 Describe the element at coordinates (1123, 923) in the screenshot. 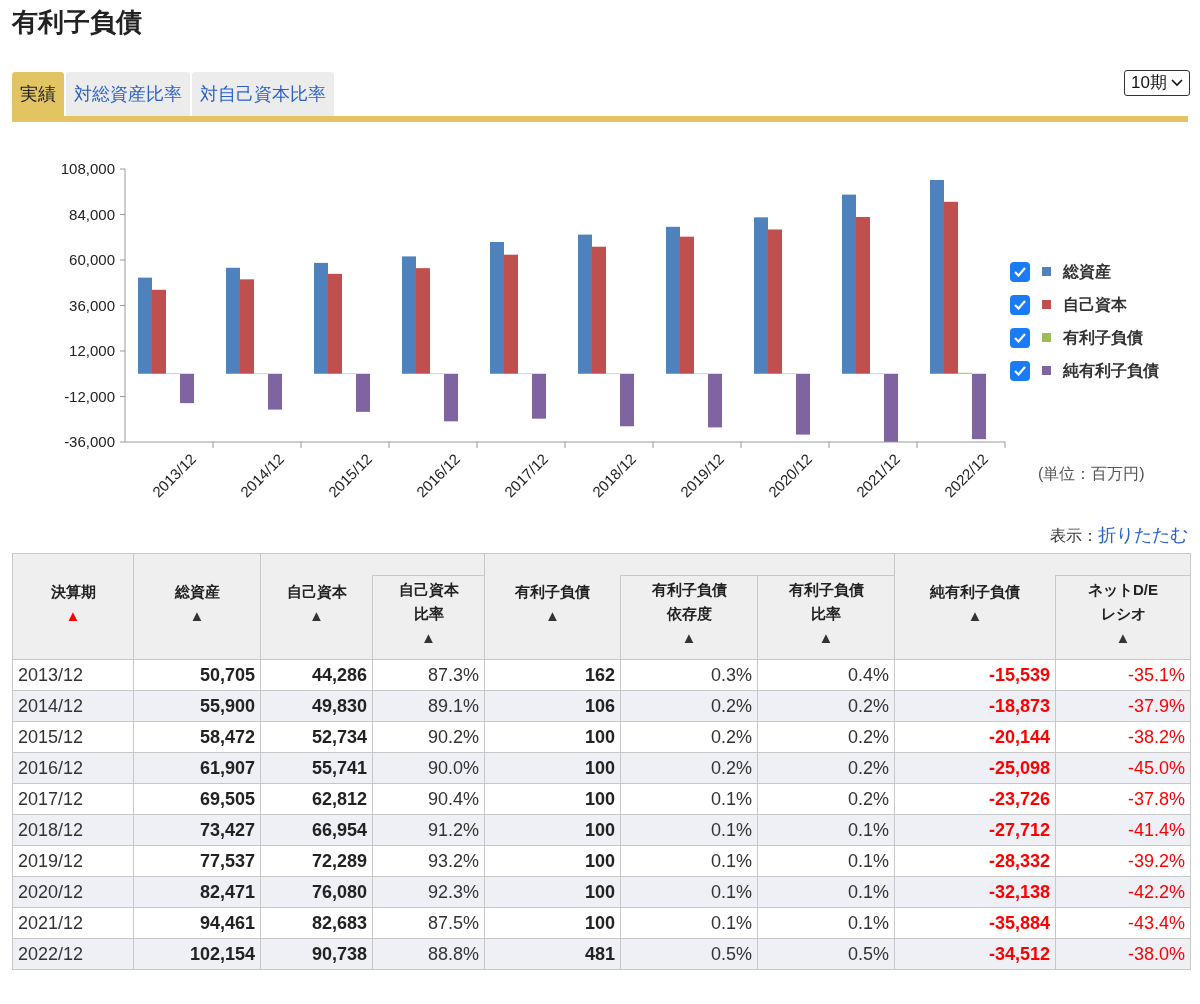

I see `table-cell: -43.4%` at that location.